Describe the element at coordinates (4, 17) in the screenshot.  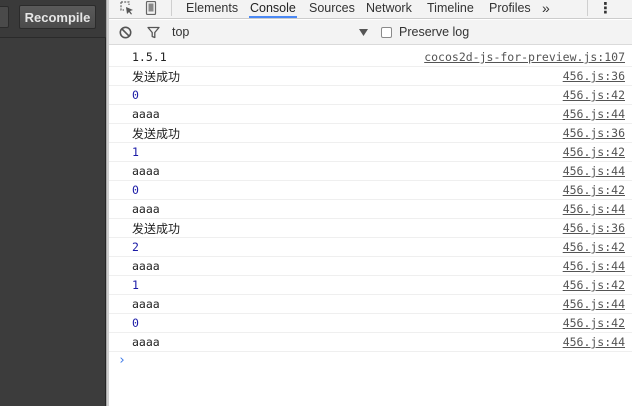
I see `toolbar-button-partial` at that location.